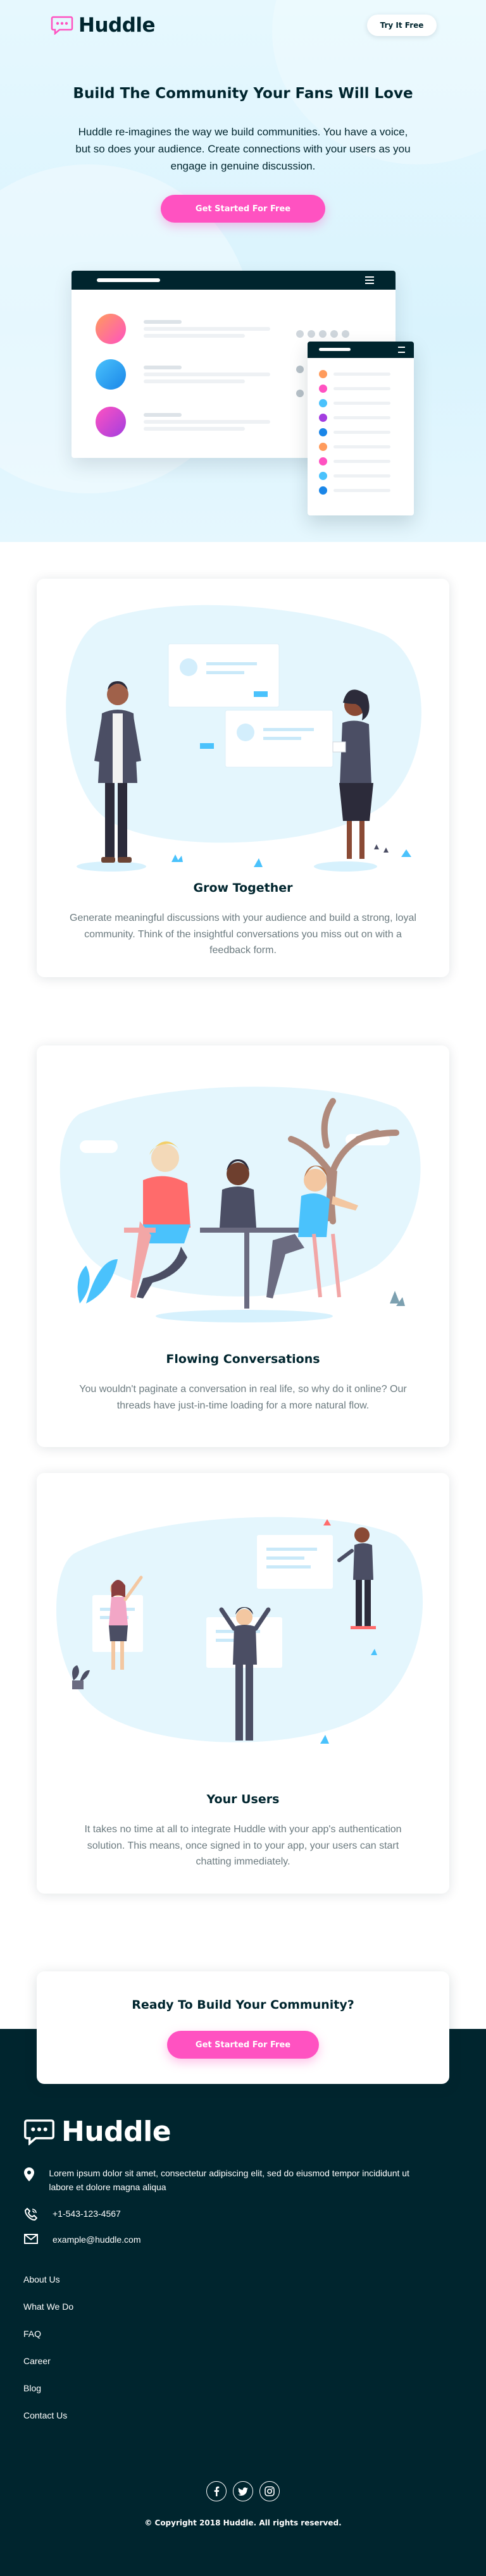 This screenshot has width=486, height=2576. What do you see at coordinates (244, 26) in the screenshot?
I see `site-header: Huddle Try It Free` at bounding box center [244, 26].